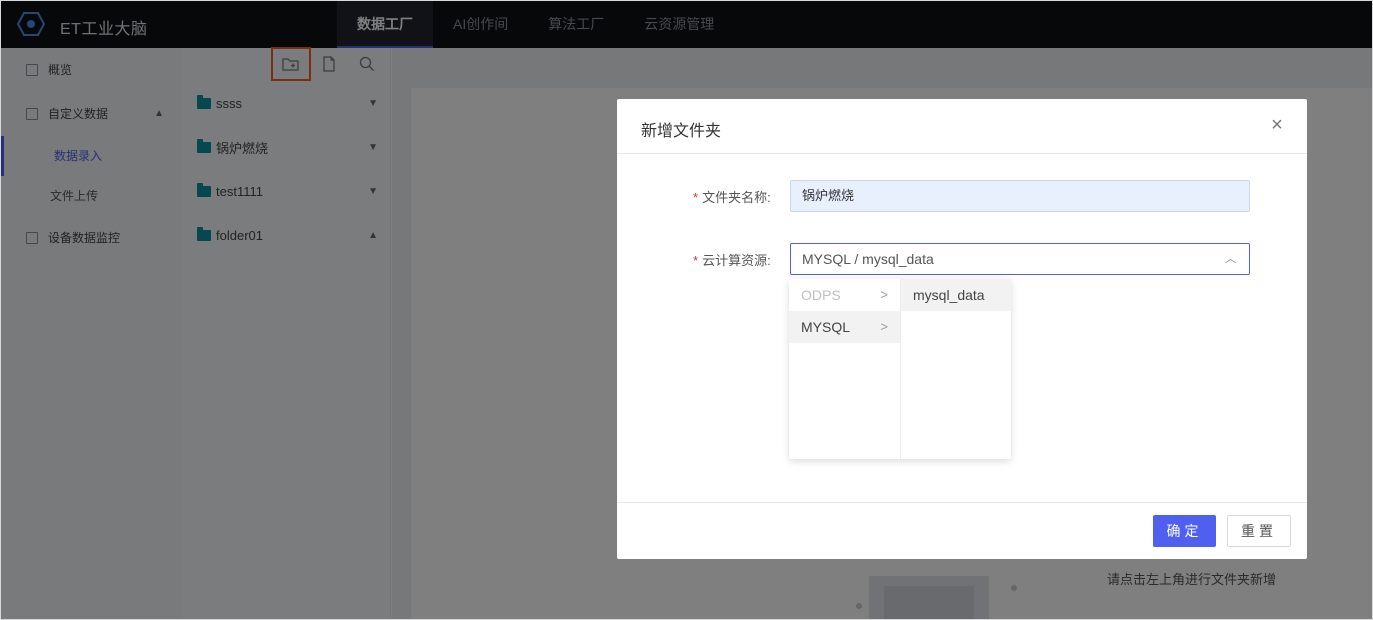  I want to click on resource-label: * 云计算资源:, so click(732, 259).